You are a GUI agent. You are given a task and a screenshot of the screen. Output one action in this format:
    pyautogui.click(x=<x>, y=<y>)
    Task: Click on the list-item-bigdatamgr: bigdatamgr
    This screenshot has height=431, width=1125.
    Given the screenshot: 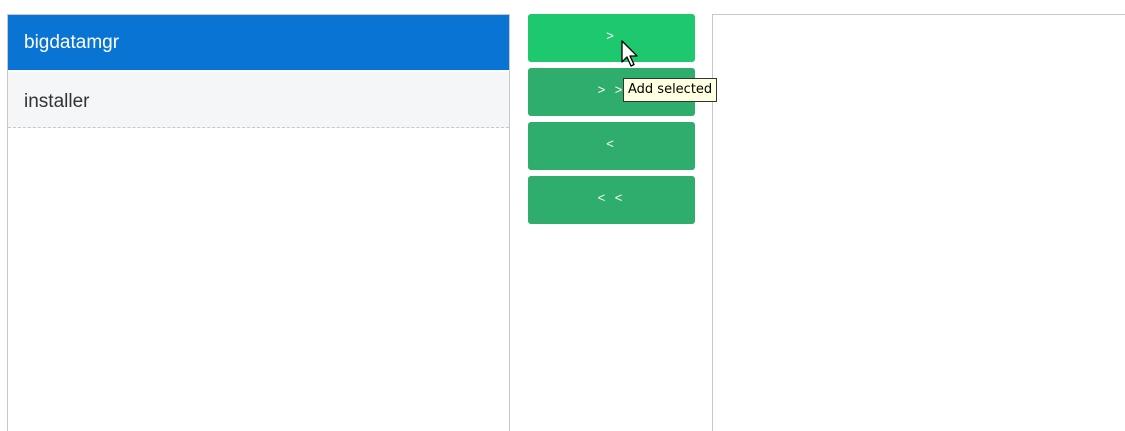 What is the action you would take?
    pyautogui.click(x=258, y=42)
    